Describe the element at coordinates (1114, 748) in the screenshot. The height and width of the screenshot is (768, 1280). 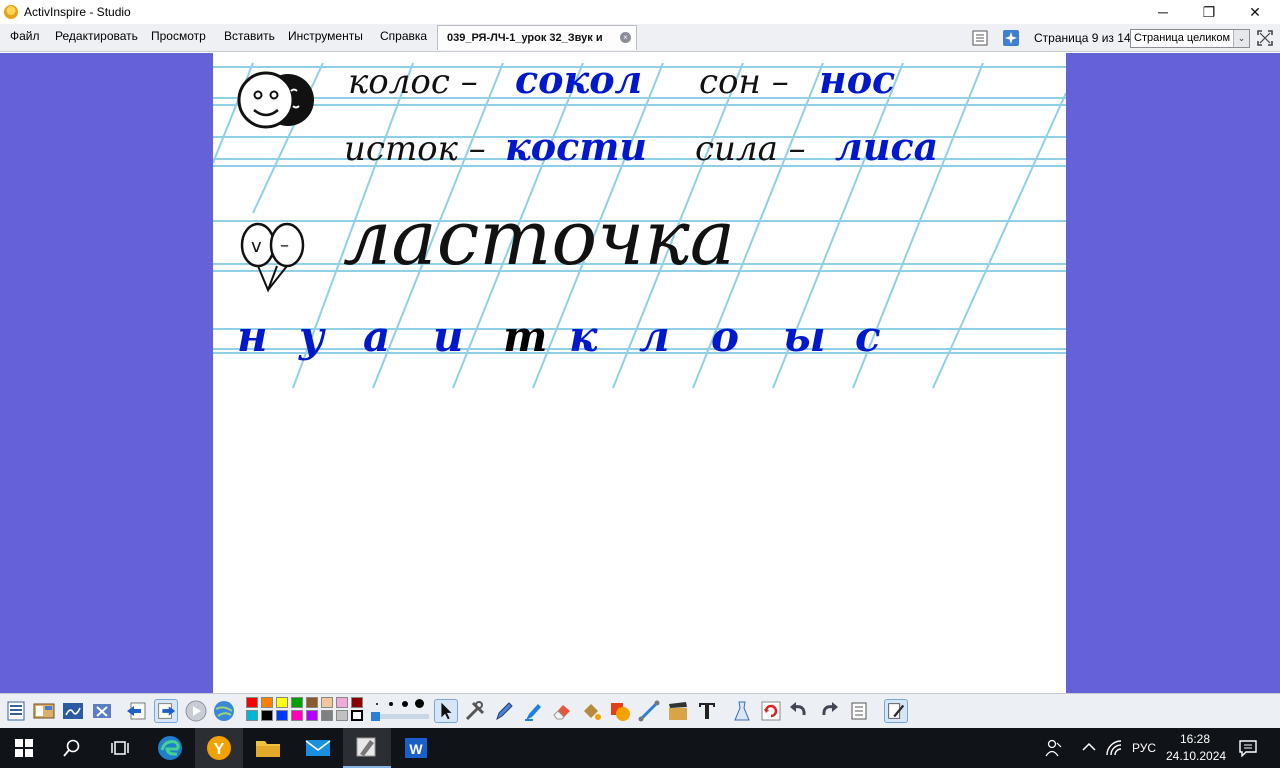
I see `wifi-icon` at that location.